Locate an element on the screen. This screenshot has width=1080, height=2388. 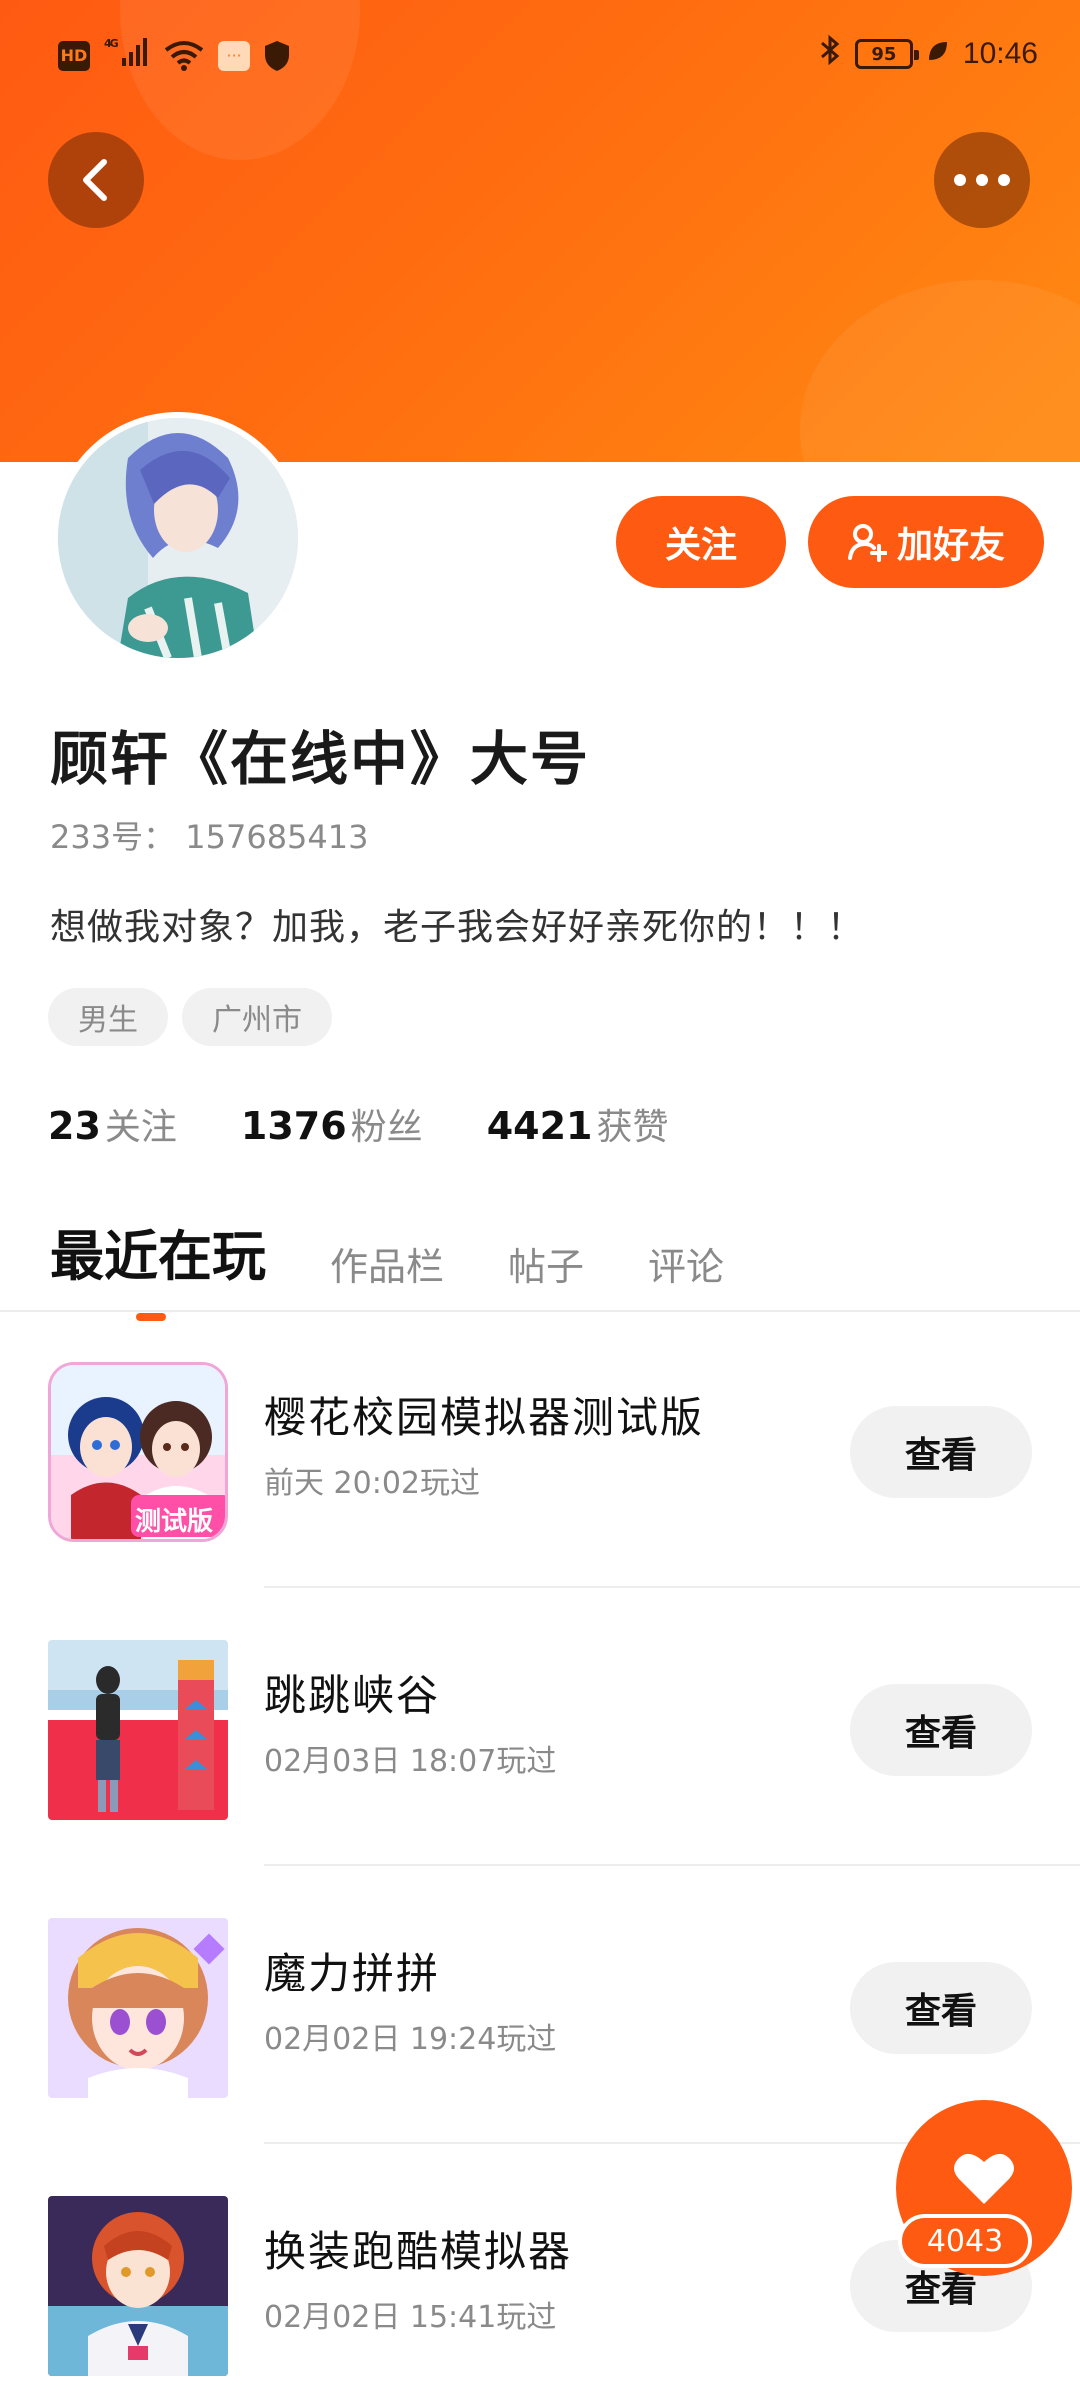
back-button is located at coordinates (96, 180).